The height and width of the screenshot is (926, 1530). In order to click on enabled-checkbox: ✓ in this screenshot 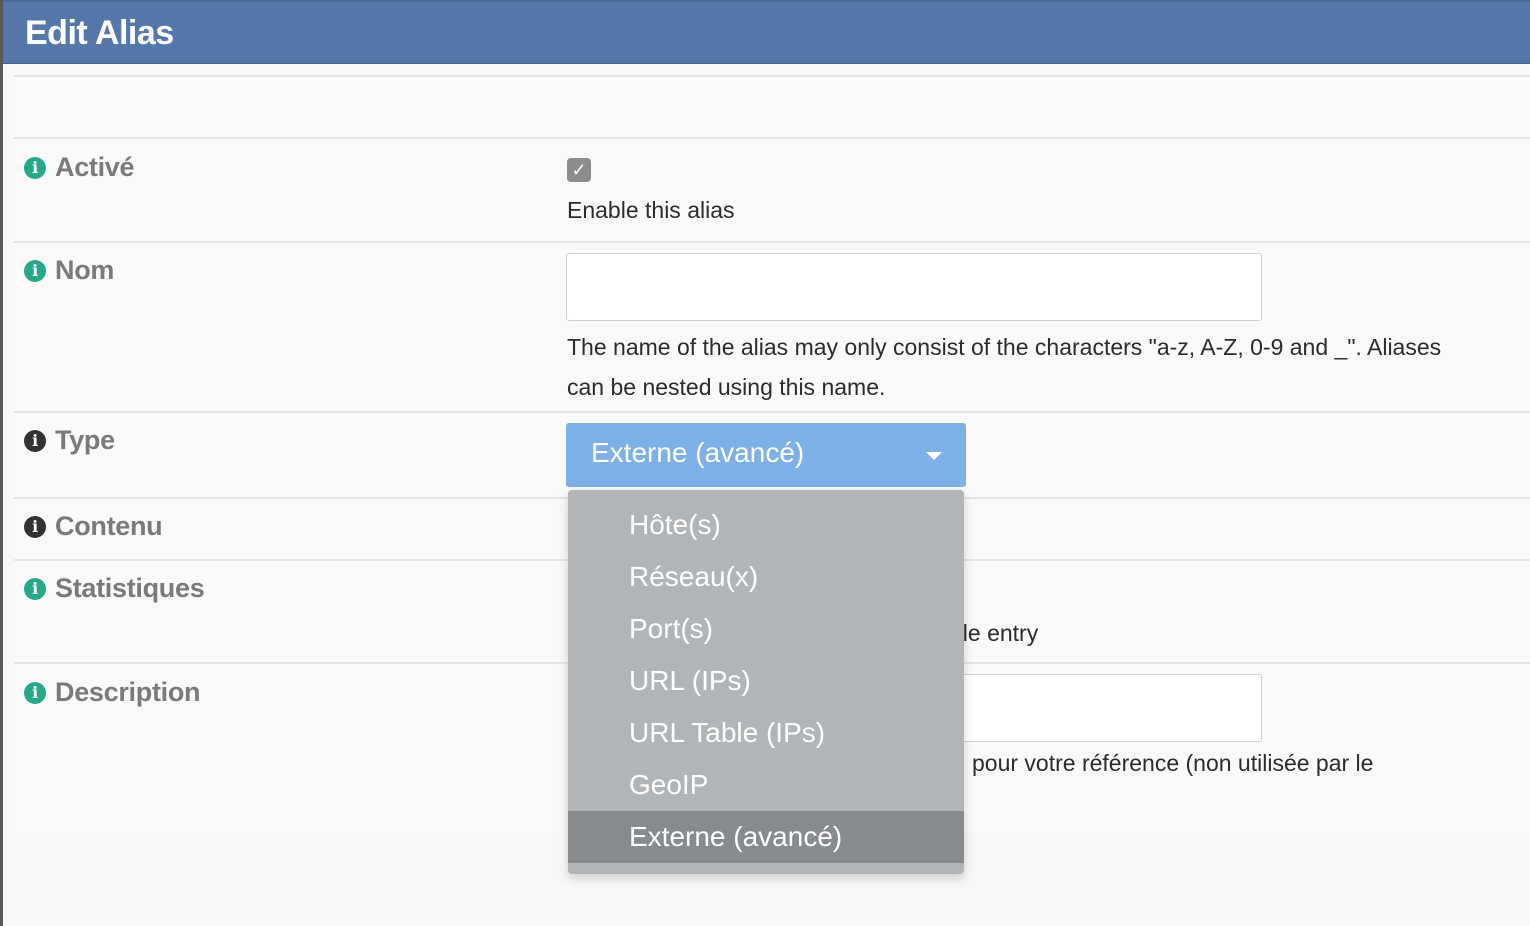, I will do `click(579, 170)`.